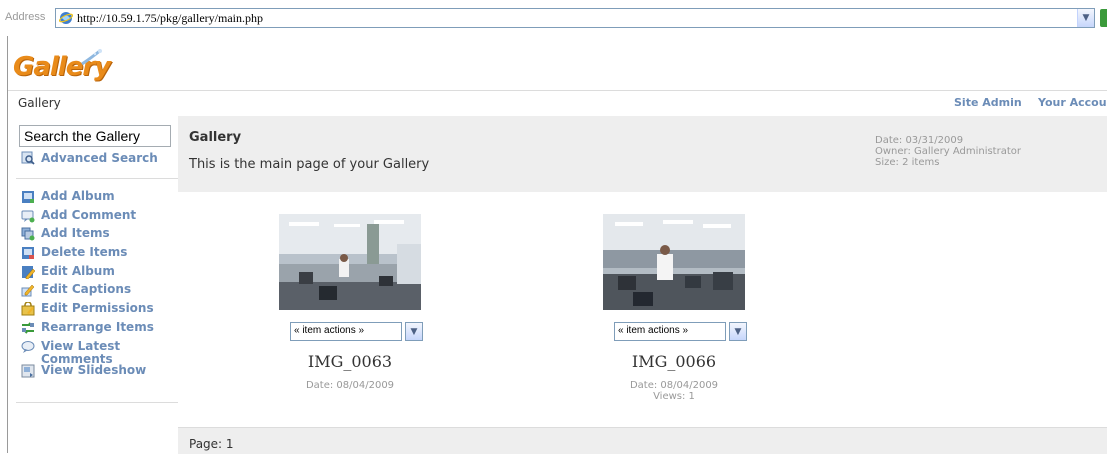 This screenshot has height=454, width=1107. Describe the element at coordinates (1085, 18) in the screenshot. I see `address-dropdown-icon: ▼` at that location.